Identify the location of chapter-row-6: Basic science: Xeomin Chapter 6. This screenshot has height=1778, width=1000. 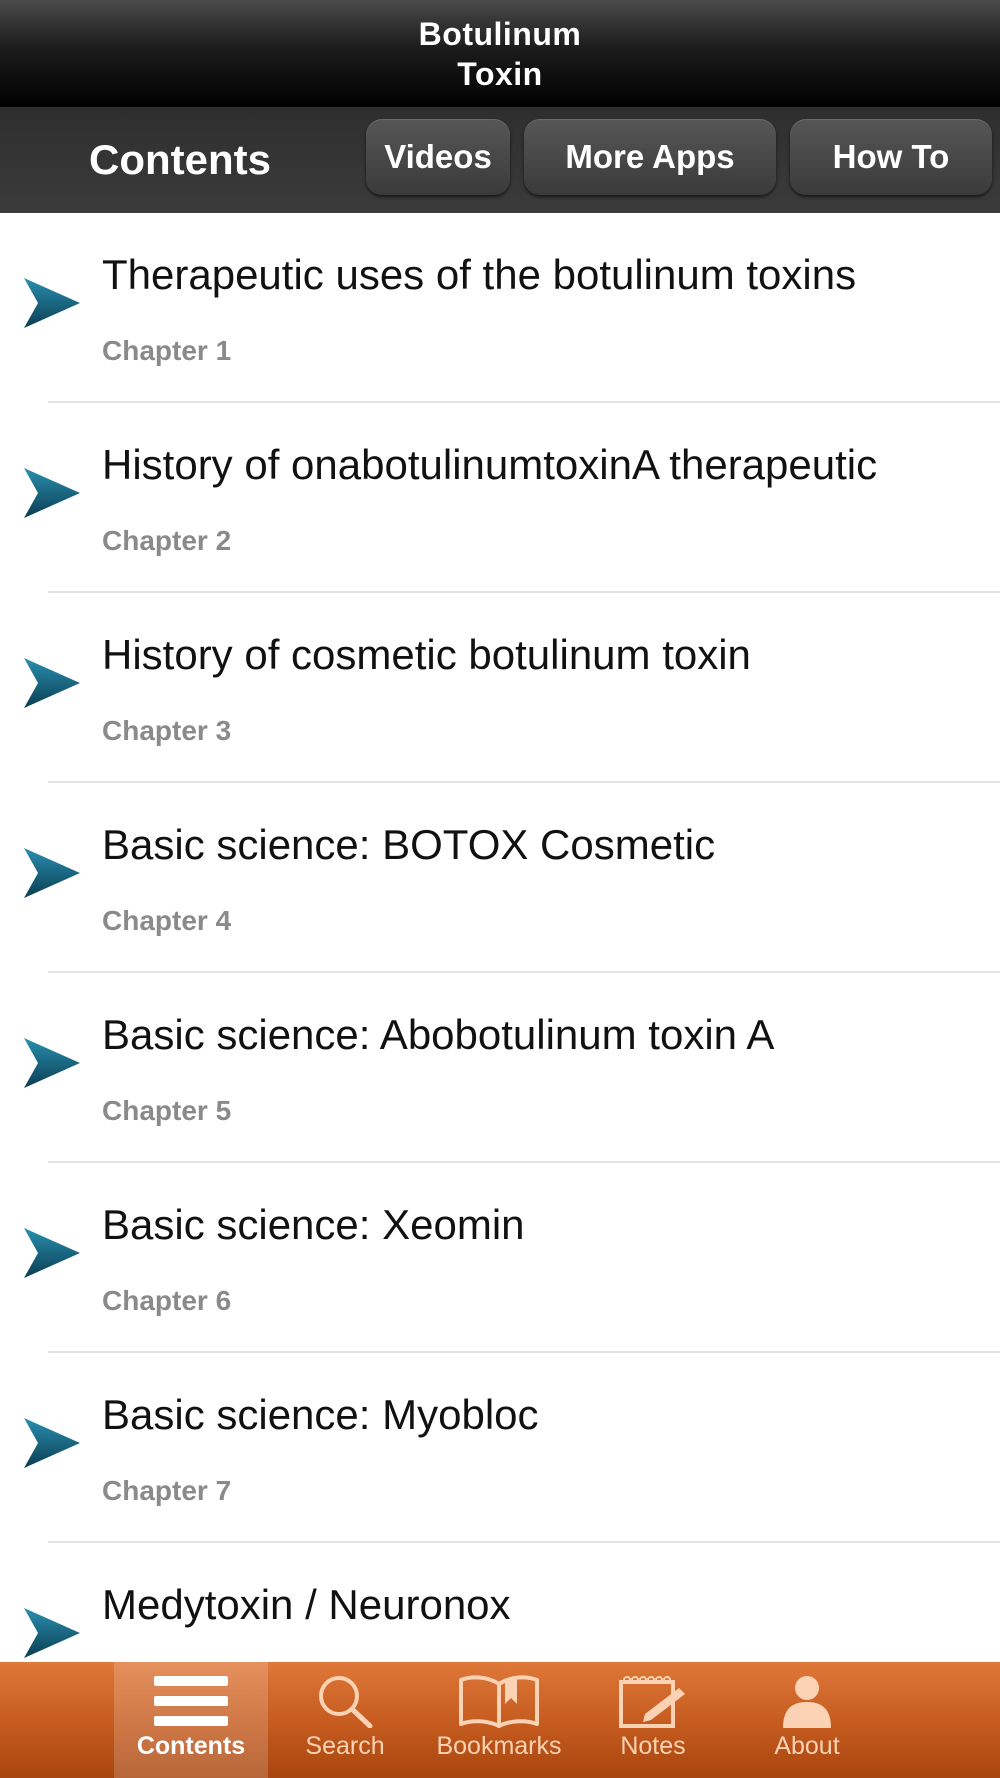
(500, 1258).